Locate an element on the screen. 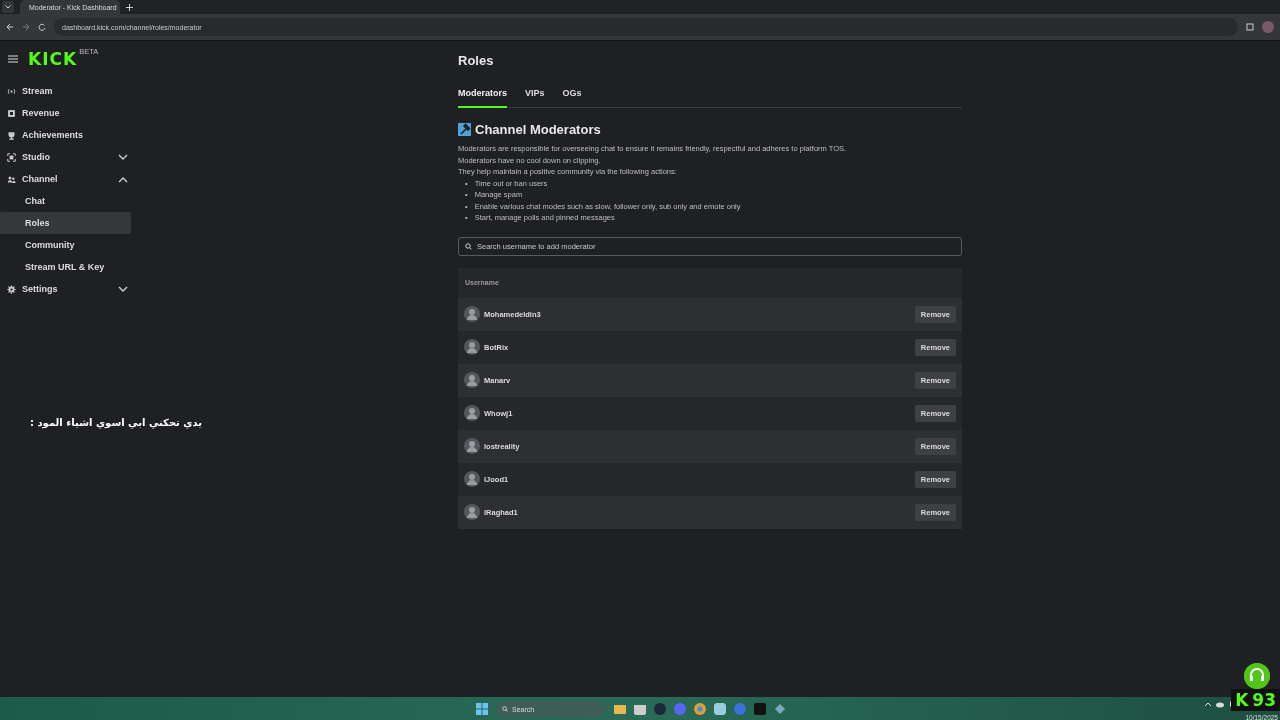 The width and height of the screenshot is (1280, 720). settings-icon is located at coordinates (11, 289).